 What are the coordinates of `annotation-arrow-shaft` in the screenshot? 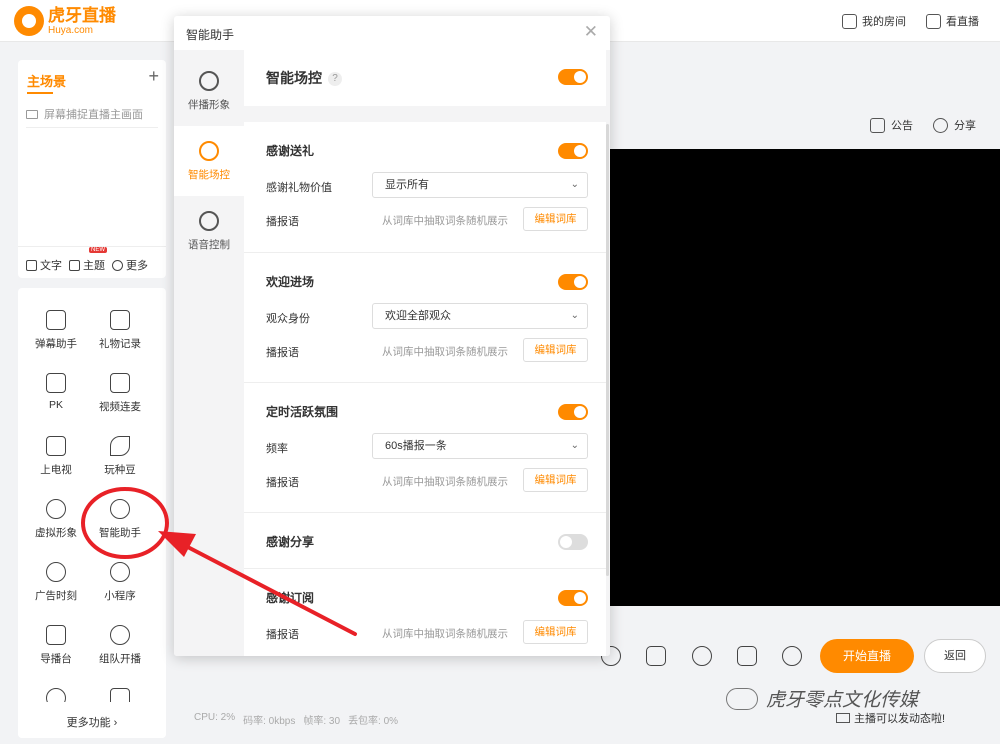 It's located at (267, 588).